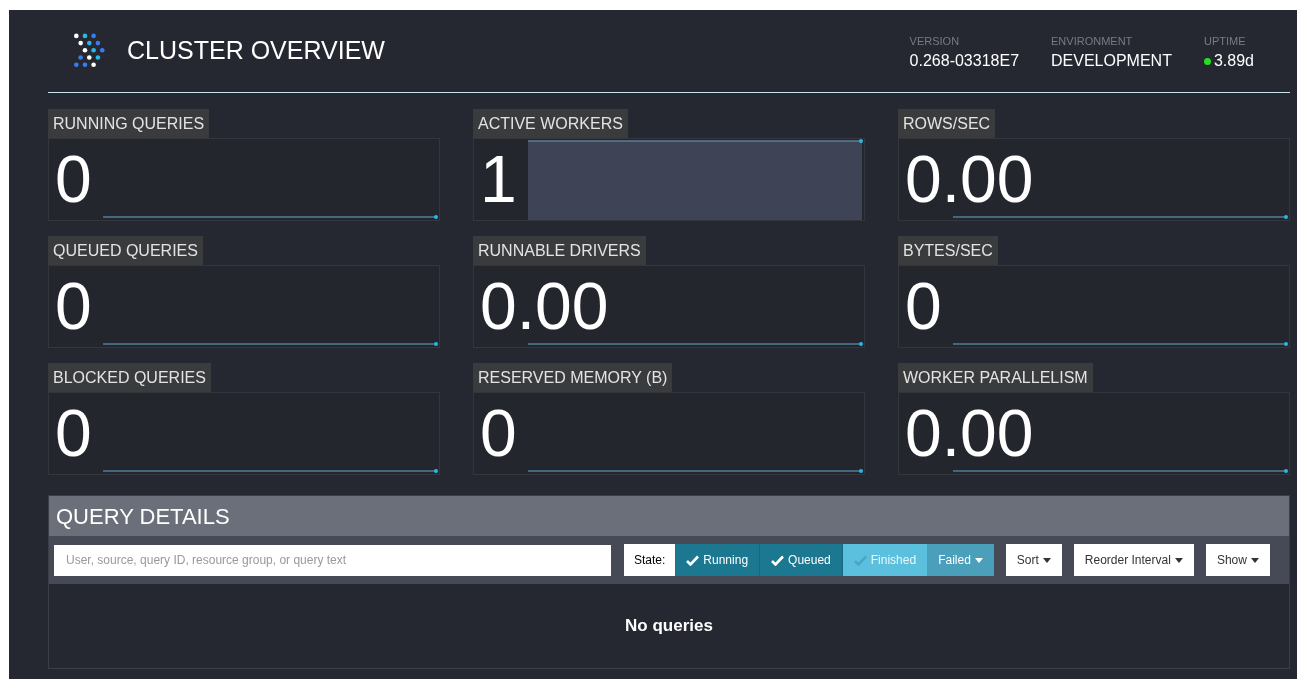  What do you see at coordinates (809, 560) in the screenshot?
I see `toggle-label: Queued` at bounding box center [809, 560].